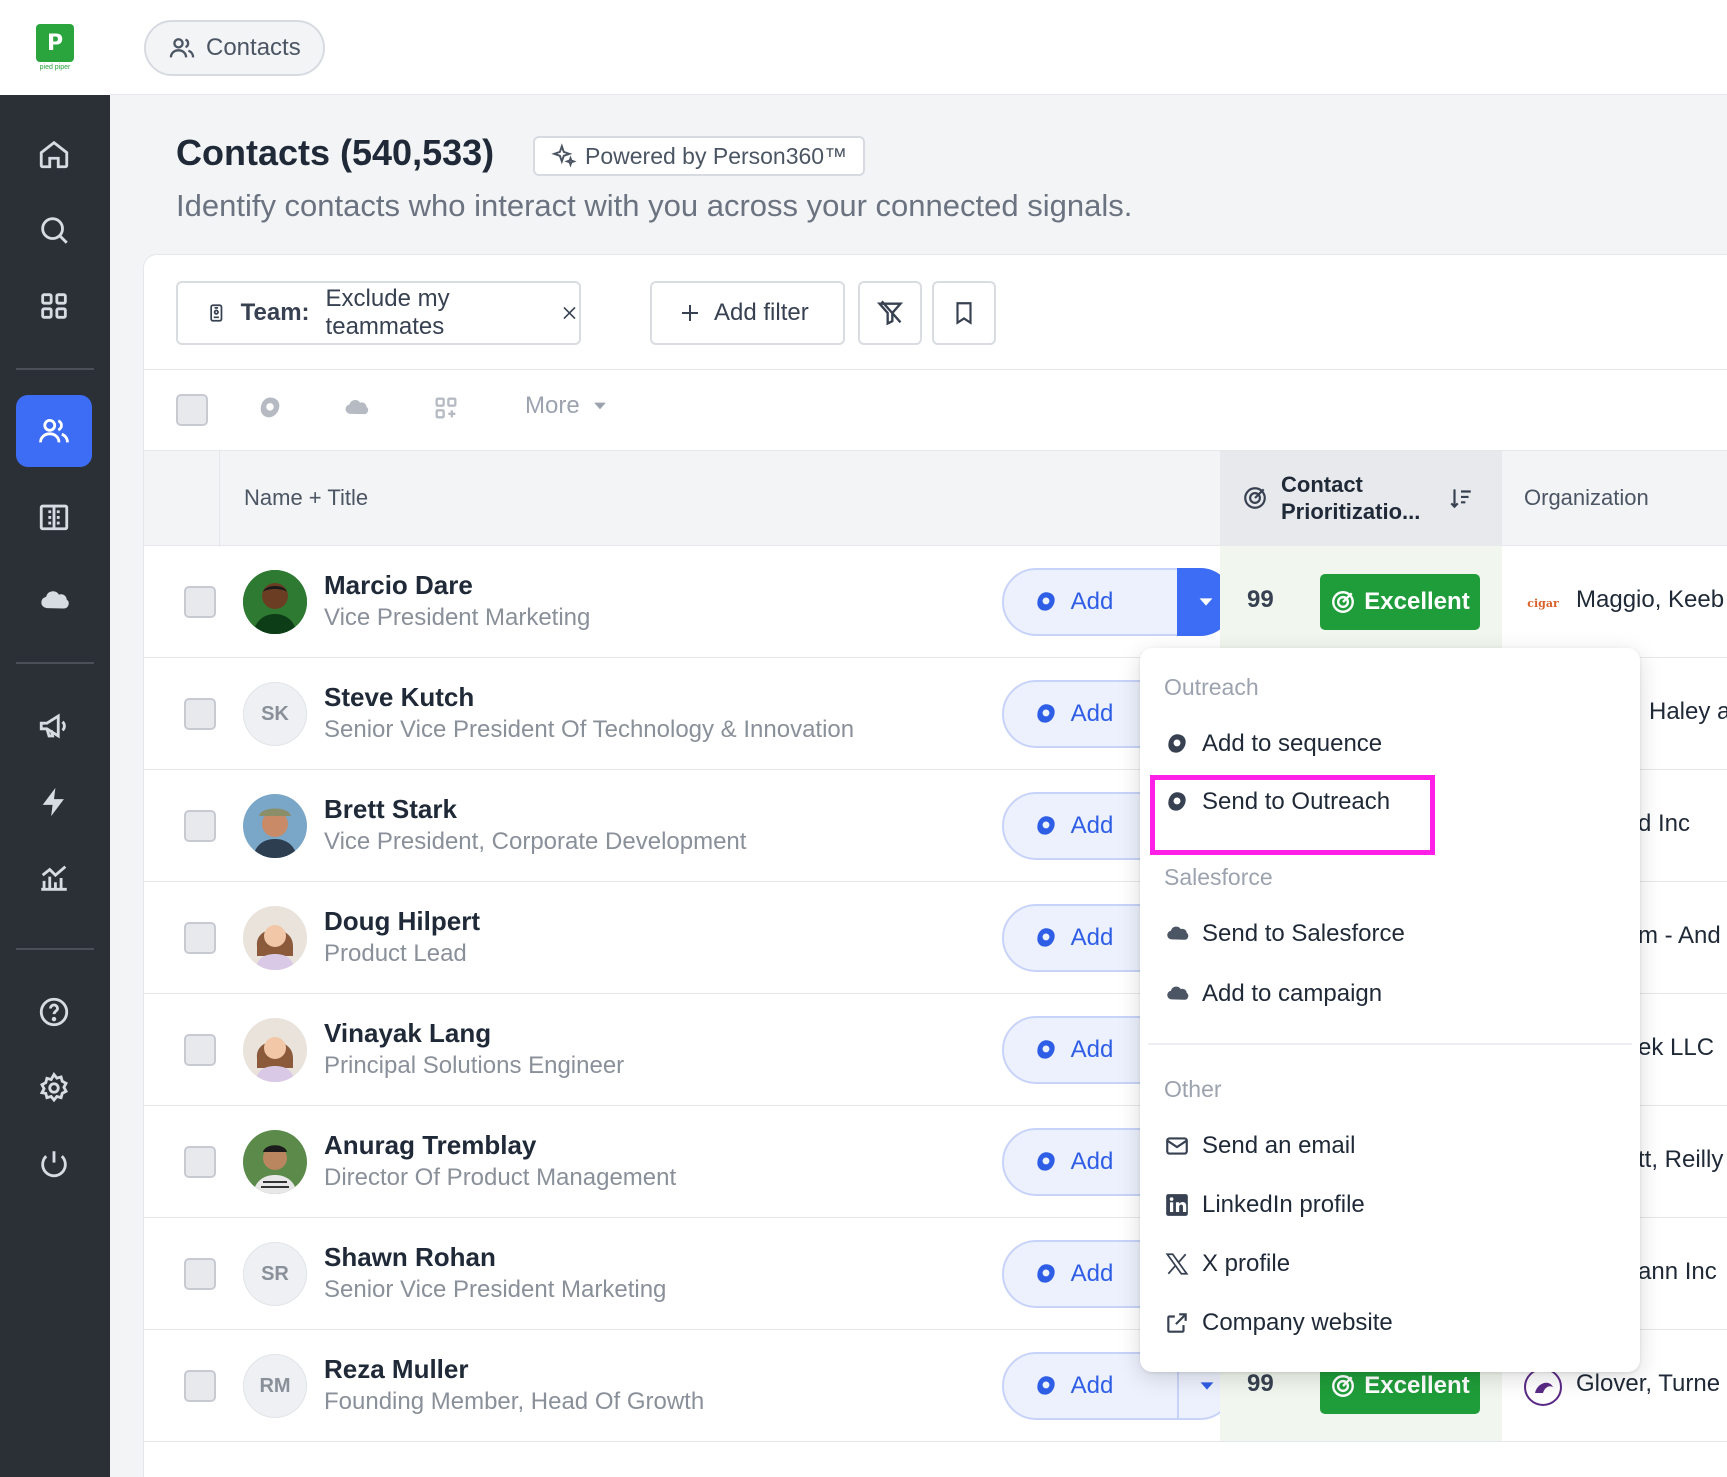  I want to click on organization-name: Glover, Turne, so click(1648, 1384).